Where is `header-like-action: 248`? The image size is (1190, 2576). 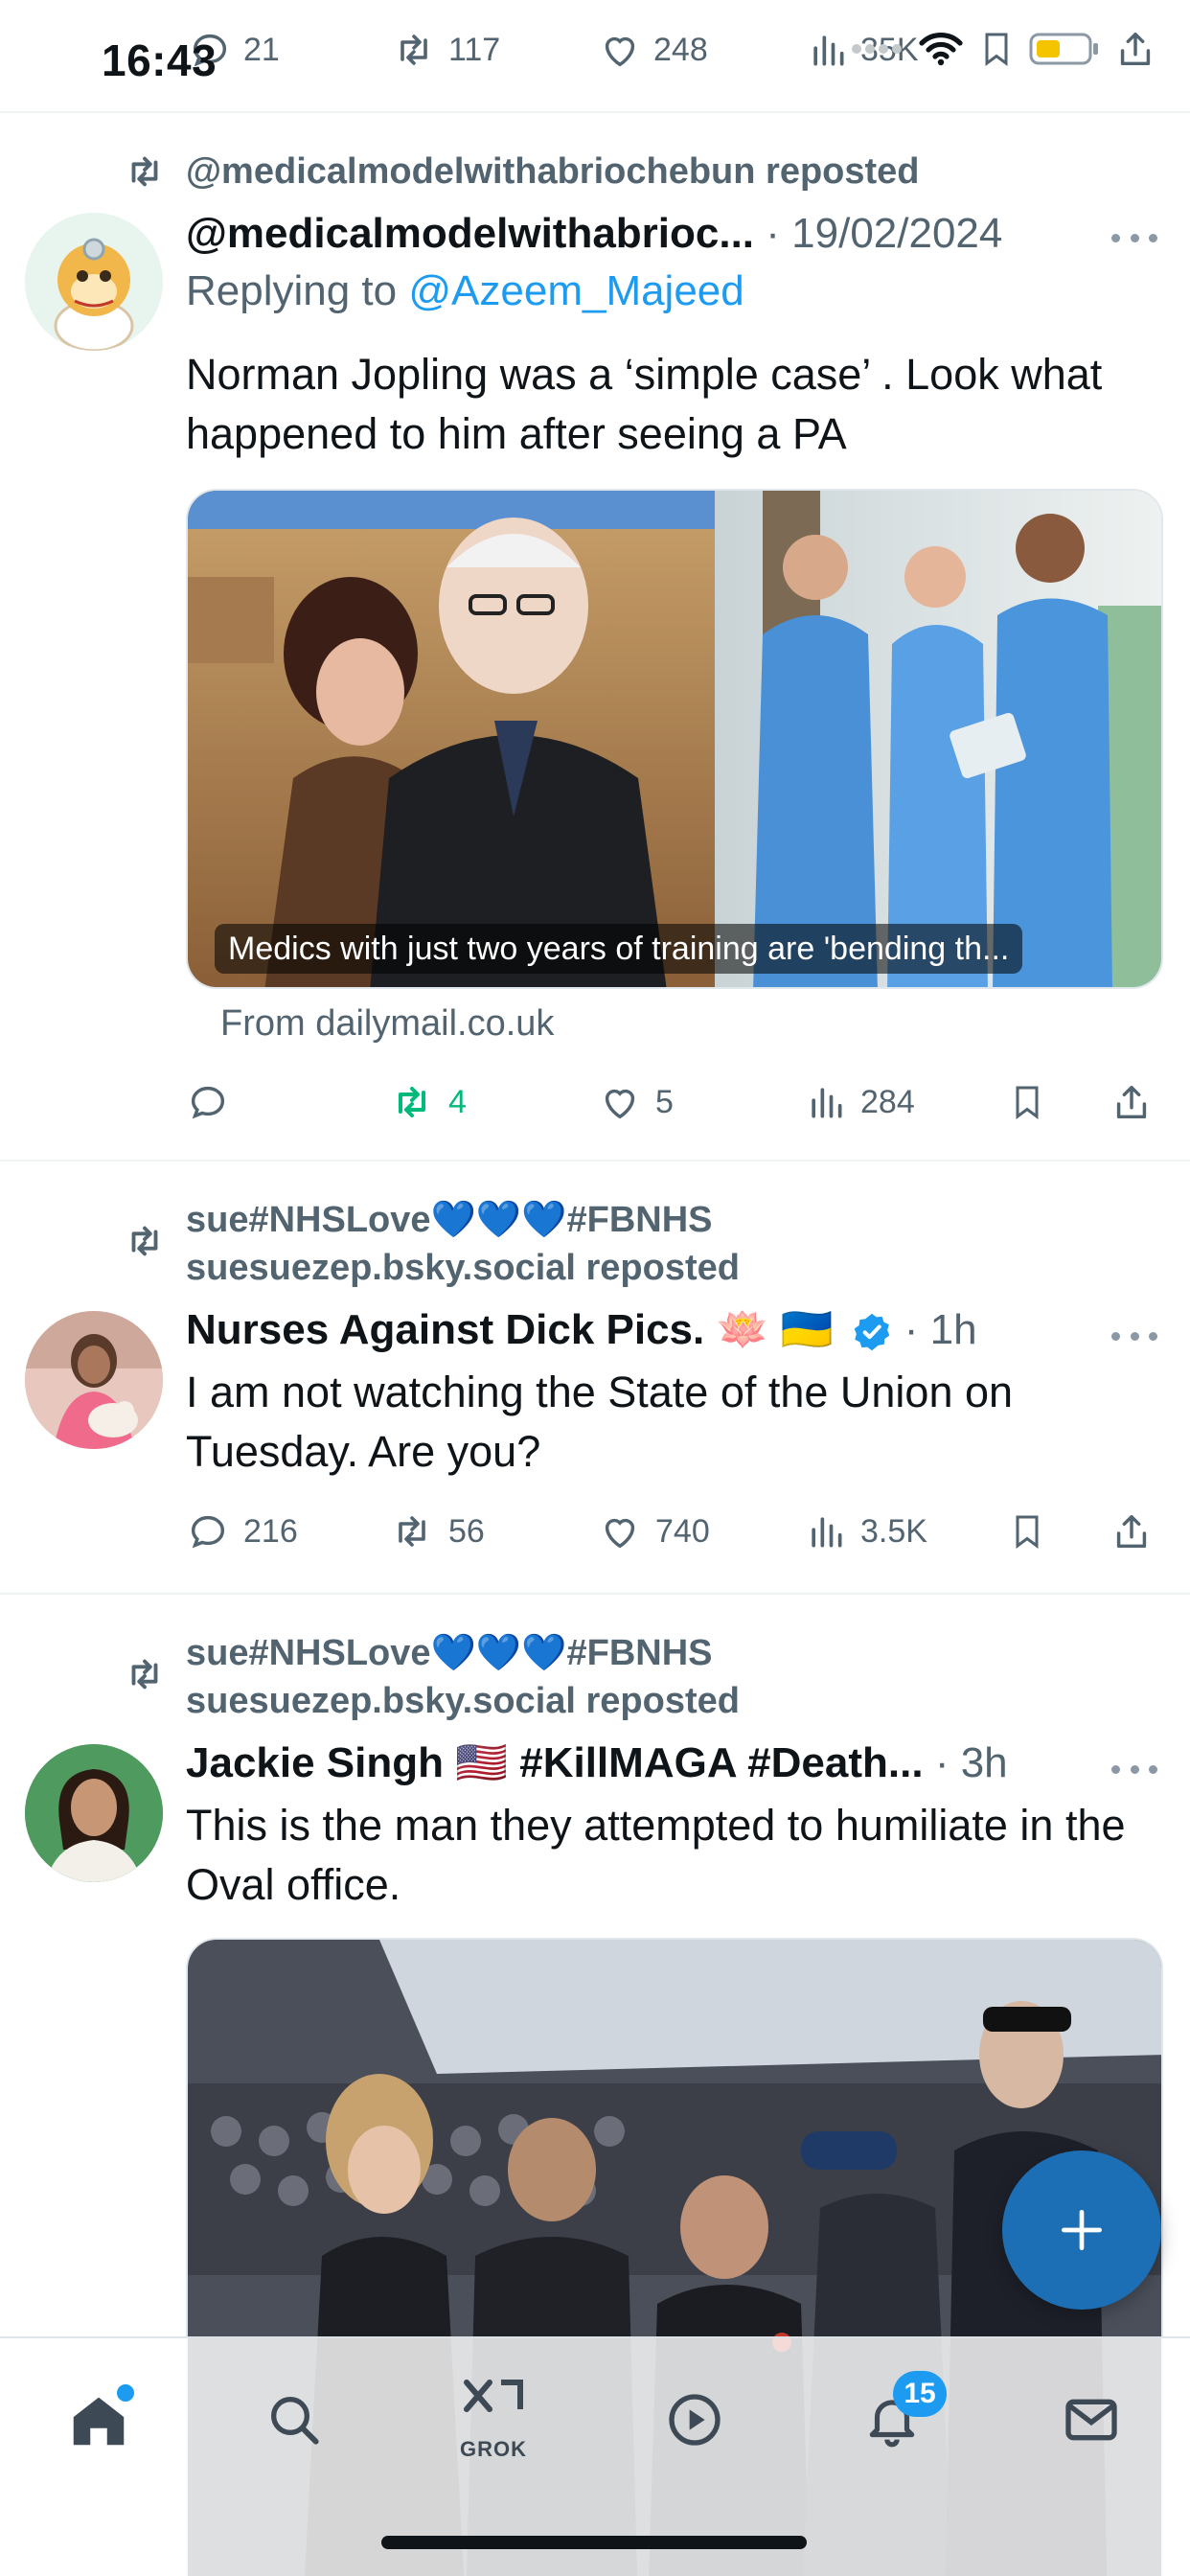
header-like-action: 248 is located at coordinates (653, 50).